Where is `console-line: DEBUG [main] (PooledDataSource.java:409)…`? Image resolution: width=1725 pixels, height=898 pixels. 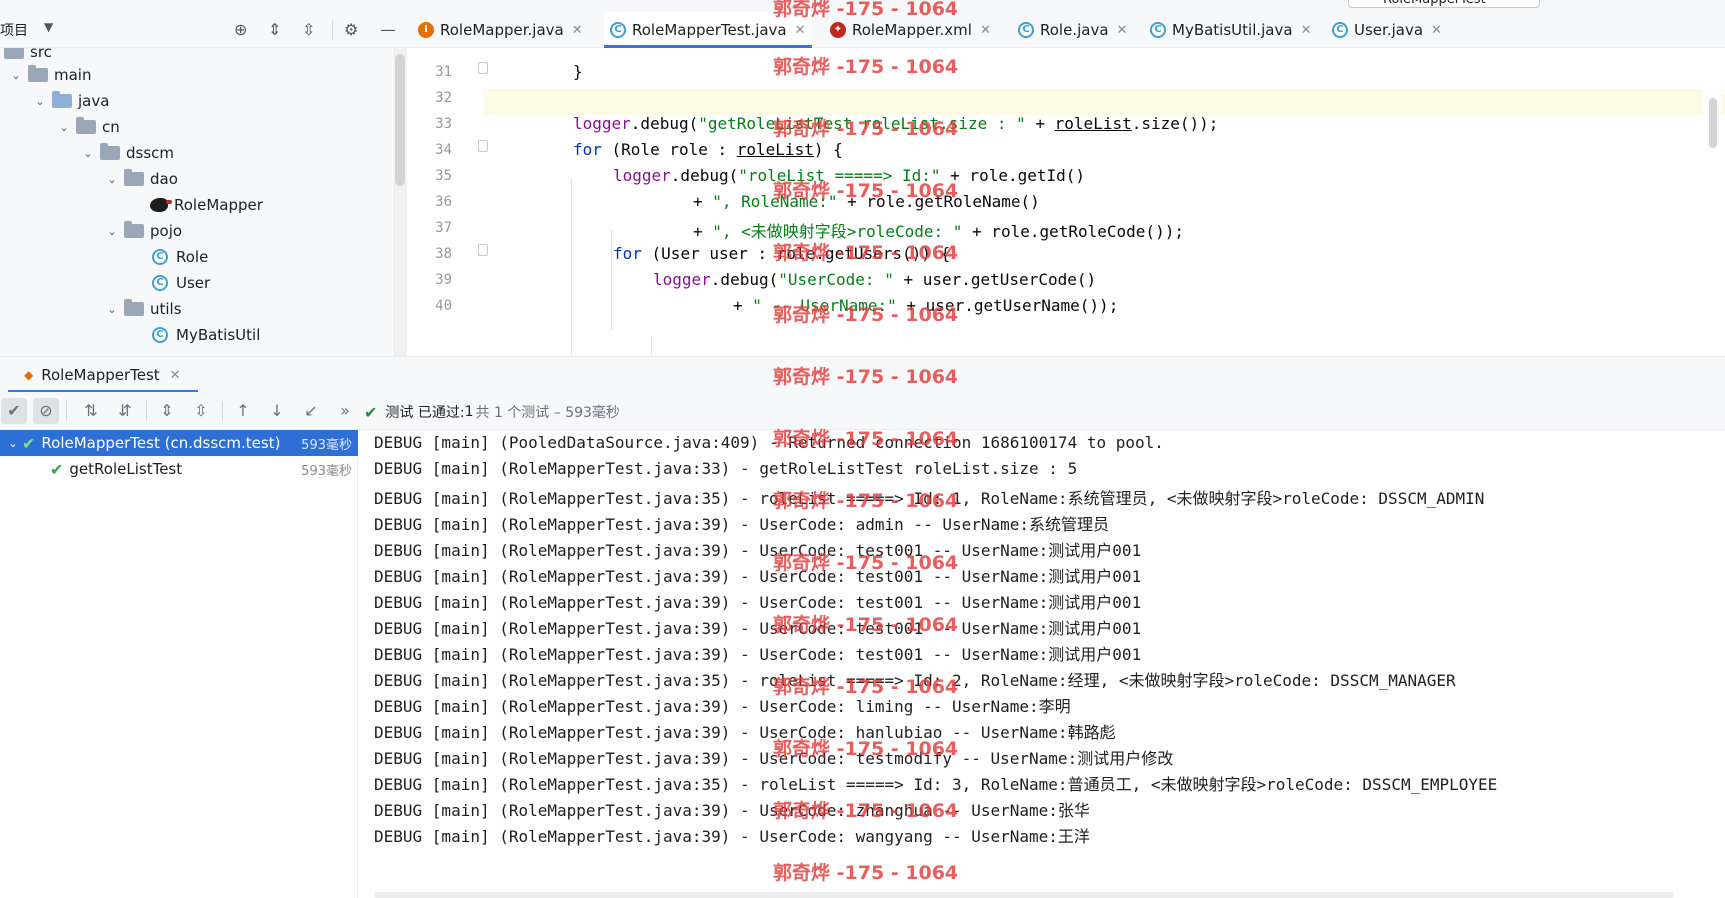 console-line: DEBUG [main] (PooledDataSource.java:409)… is located at coordinates (769, 442).